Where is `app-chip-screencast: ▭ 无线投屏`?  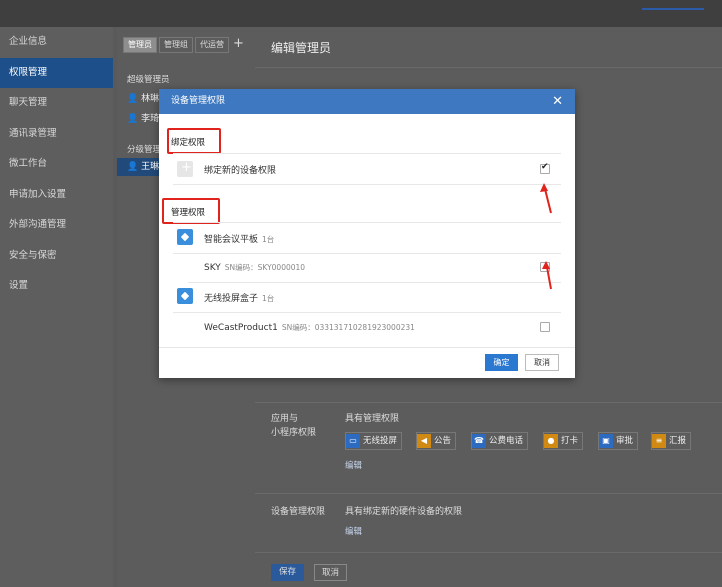
app-chip-screencast: ▭ 无线投屏 is located at coordinates (374, 441).